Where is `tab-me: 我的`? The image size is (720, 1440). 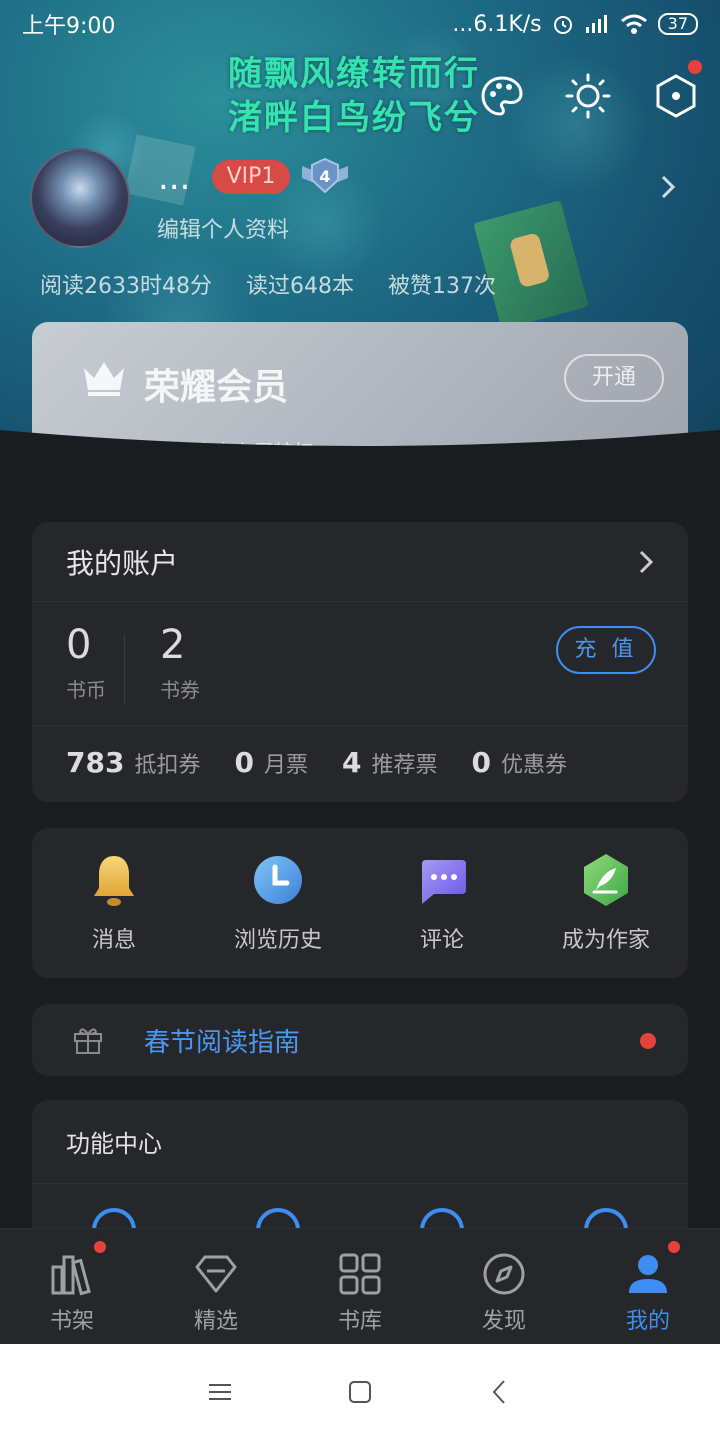
tab-me: 我的 is located at coordinates (648, 1286).